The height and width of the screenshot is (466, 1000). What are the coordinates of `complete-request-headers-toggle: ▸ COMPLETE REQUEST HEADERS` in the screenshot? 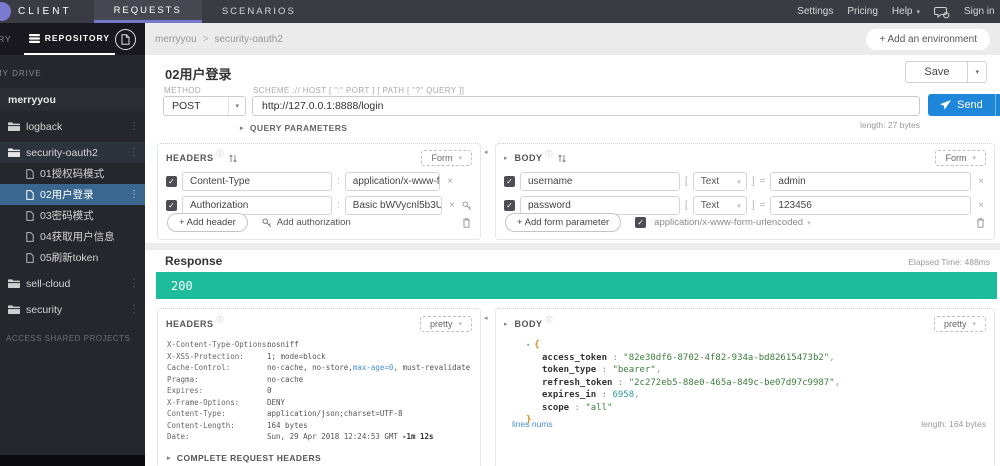 It's located at (244, 458).